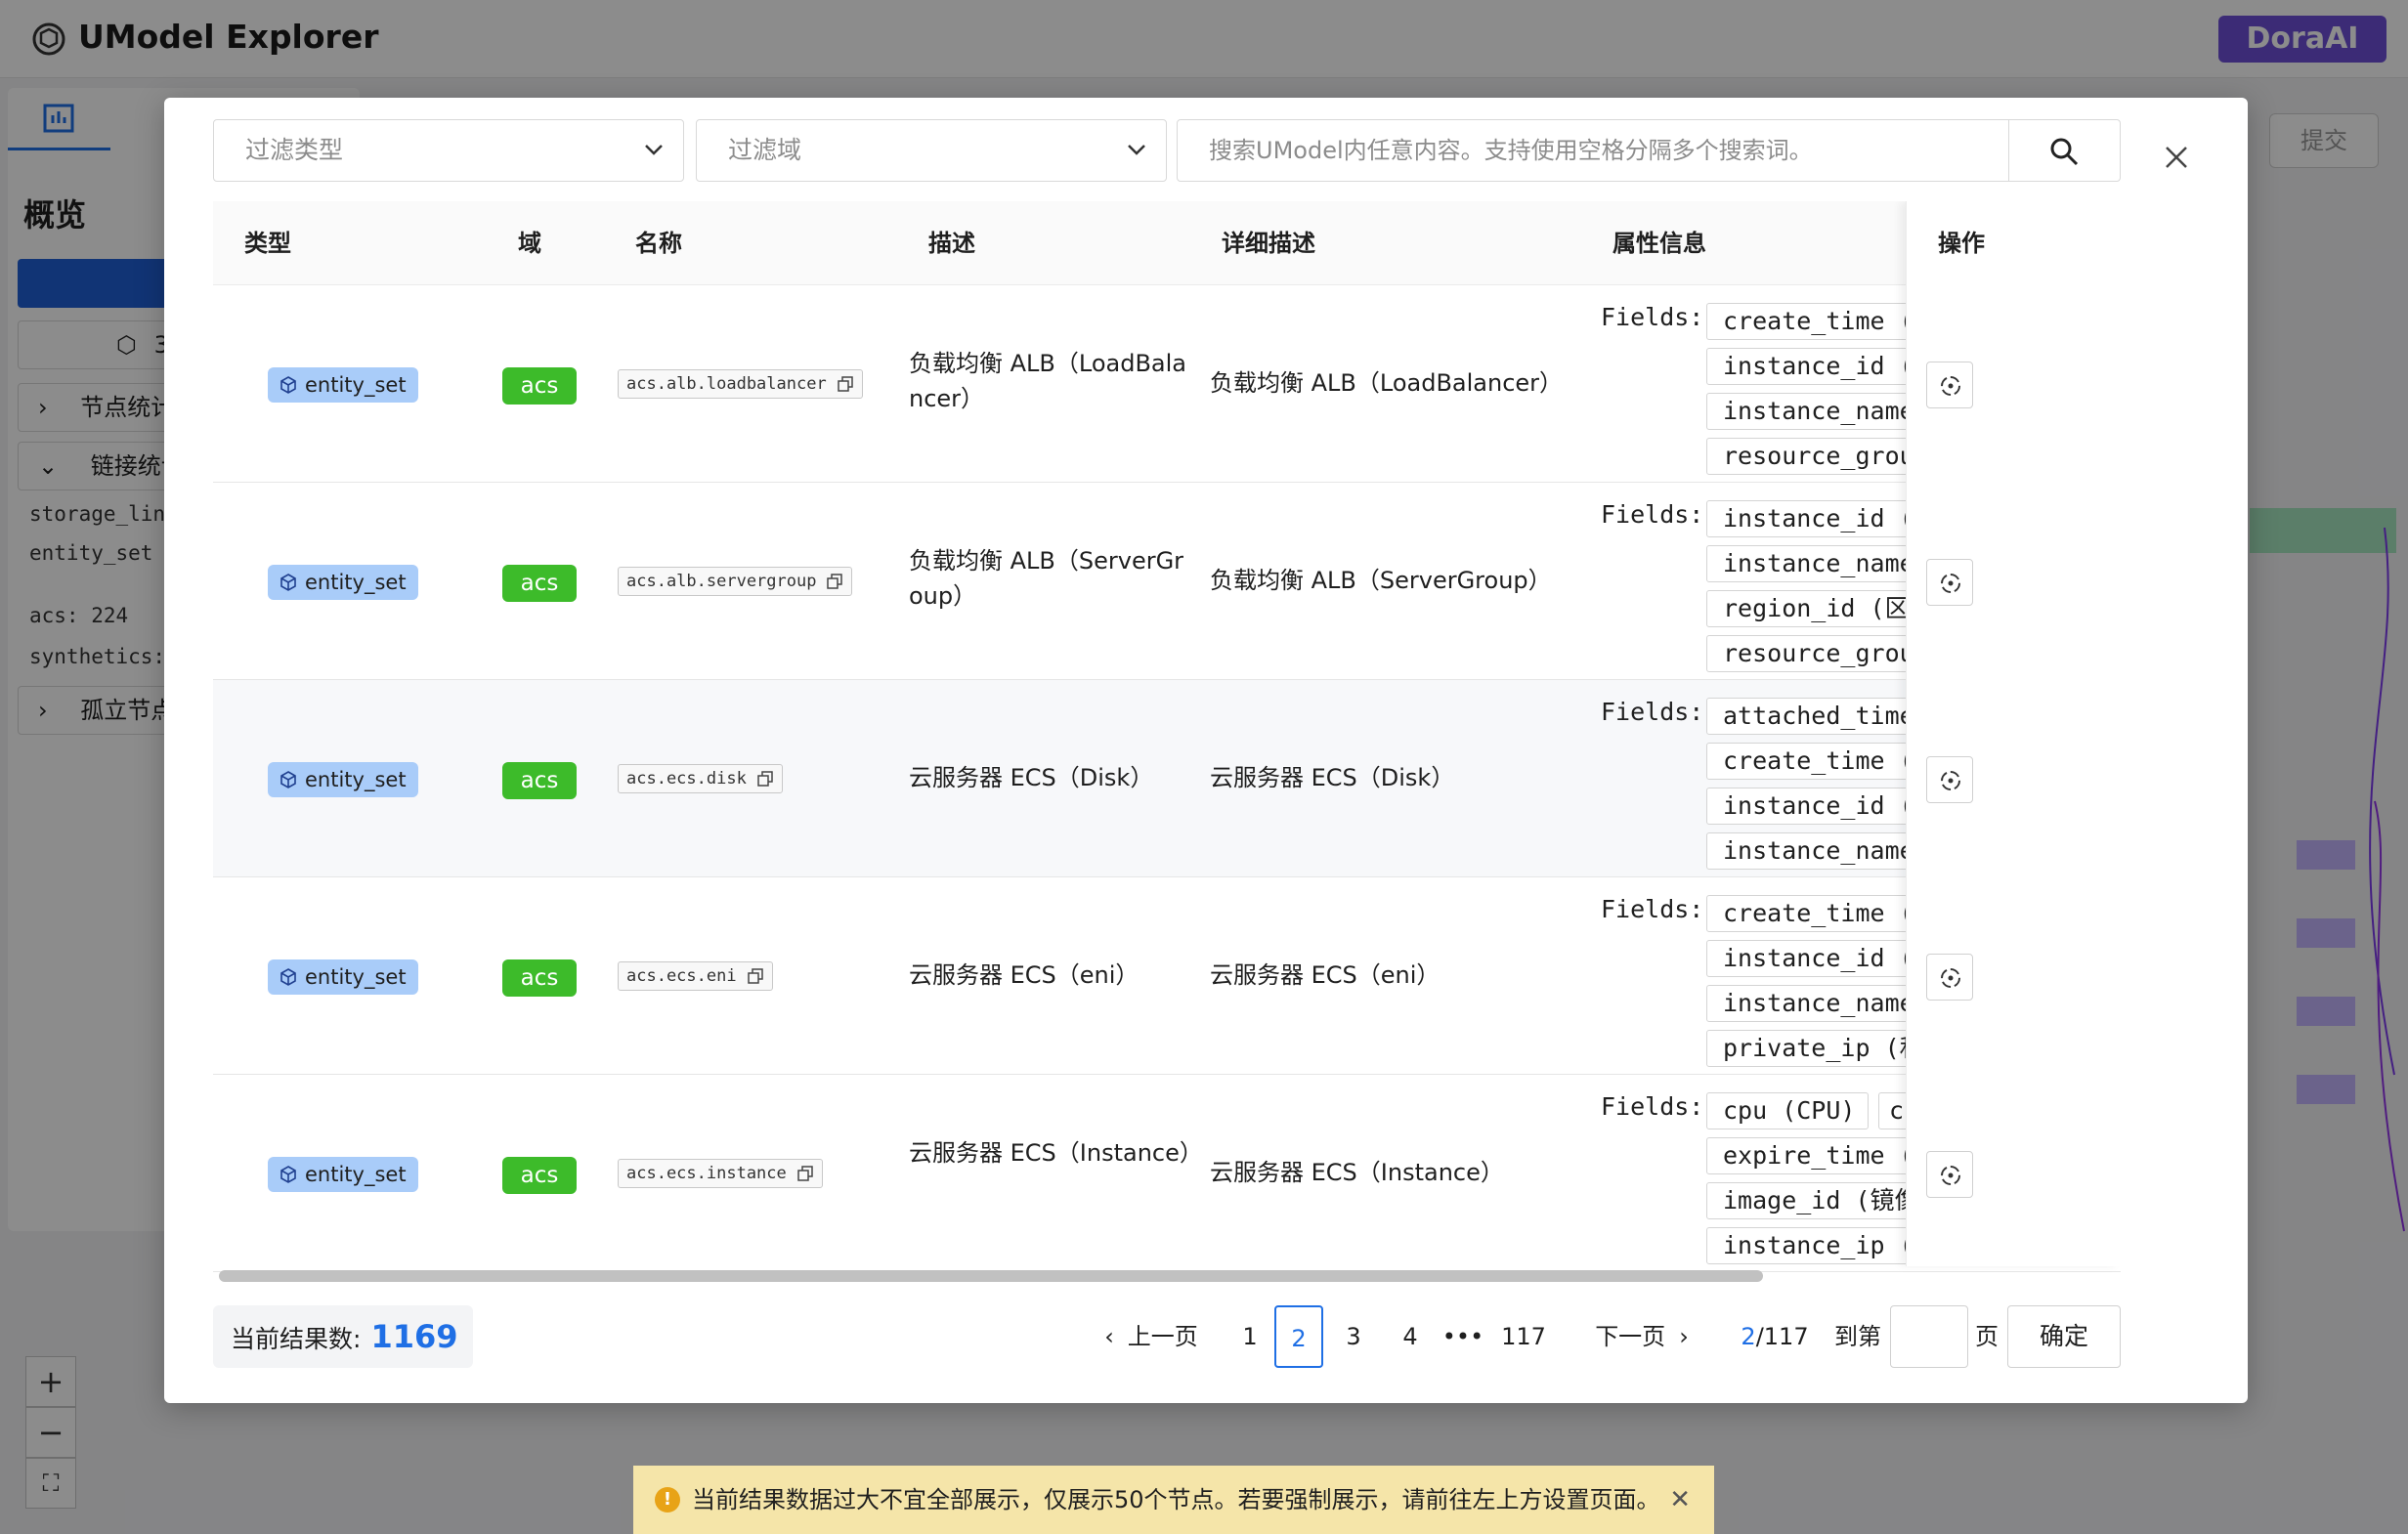 This screenshot has width=2408, height=1534. I want to click on search-box, so click(1649, 150).